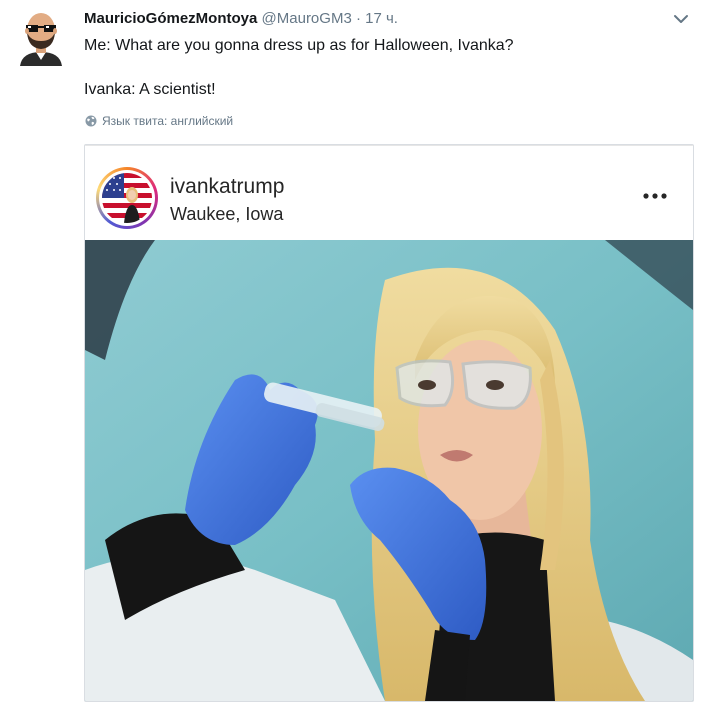  I want to click on more-dots-icon, so click(655, 196).